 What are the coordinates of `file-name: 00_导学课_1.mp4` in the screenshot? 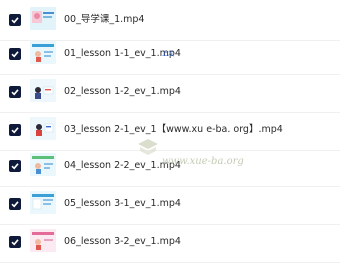 It's located at (104, 20).